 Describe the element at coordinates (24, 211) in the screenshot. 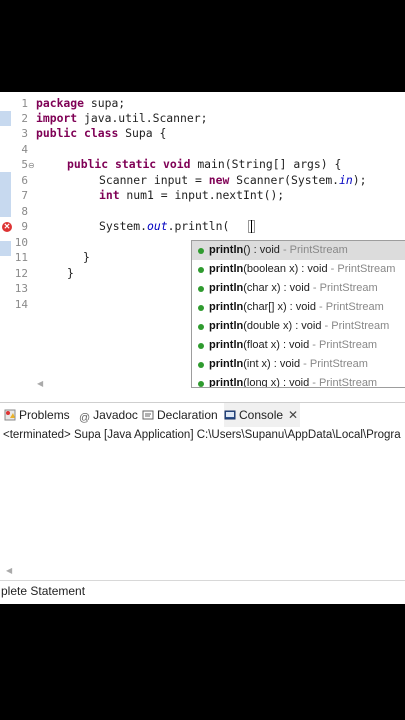

I see `line-number: 8` at that location.